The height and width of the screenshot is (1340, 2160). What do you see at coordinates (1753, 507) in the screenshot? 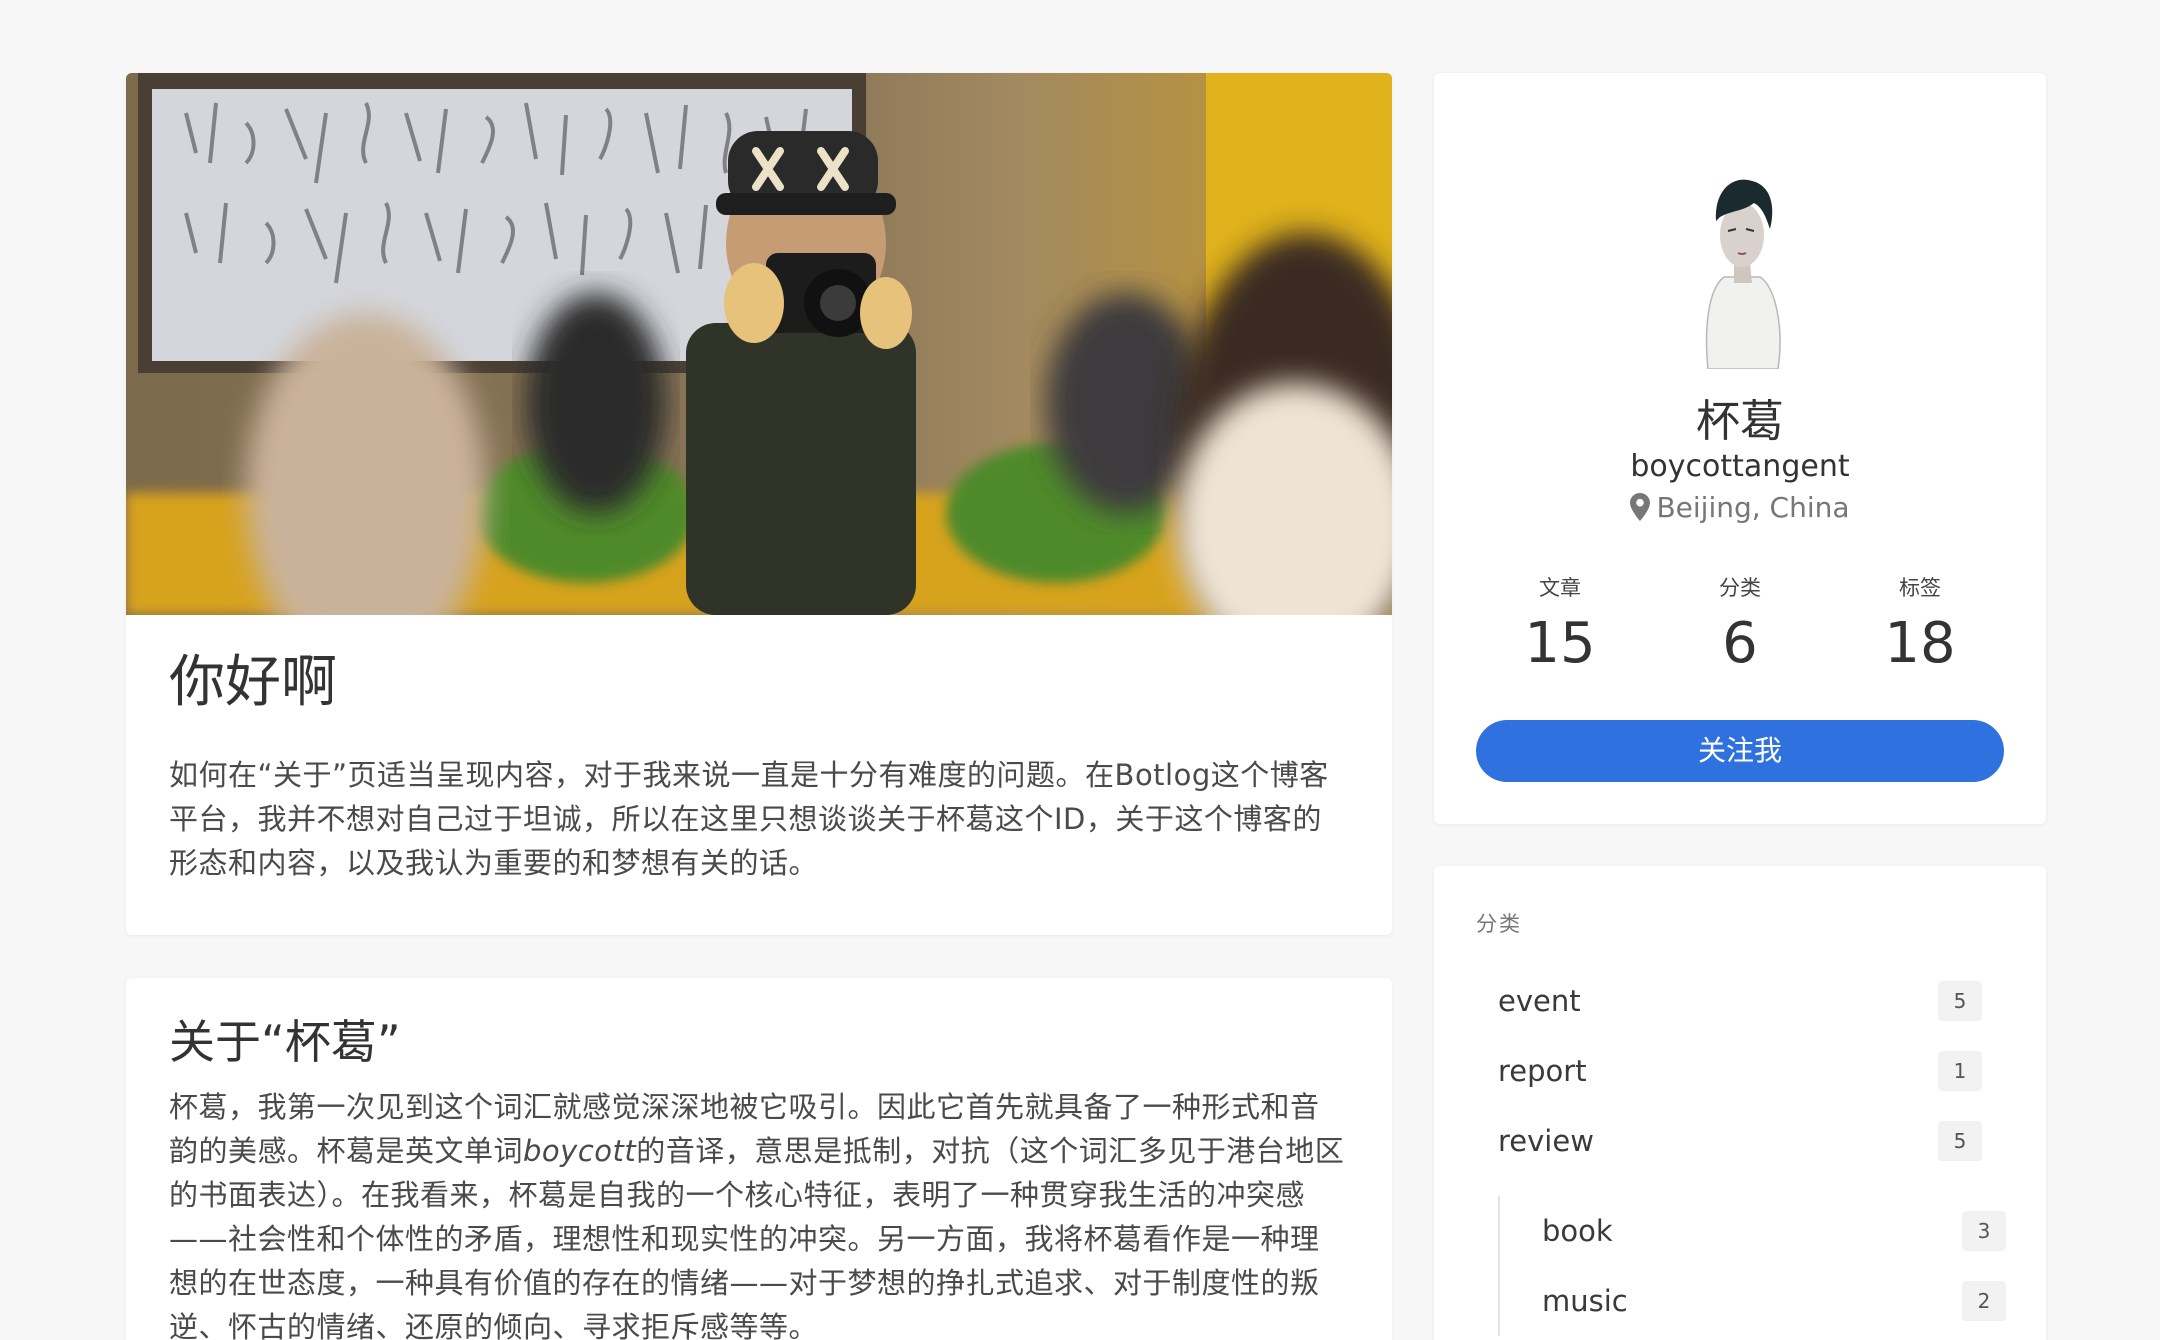
I see `location-text: Beijing, China` at bounding box center [1753, 507].